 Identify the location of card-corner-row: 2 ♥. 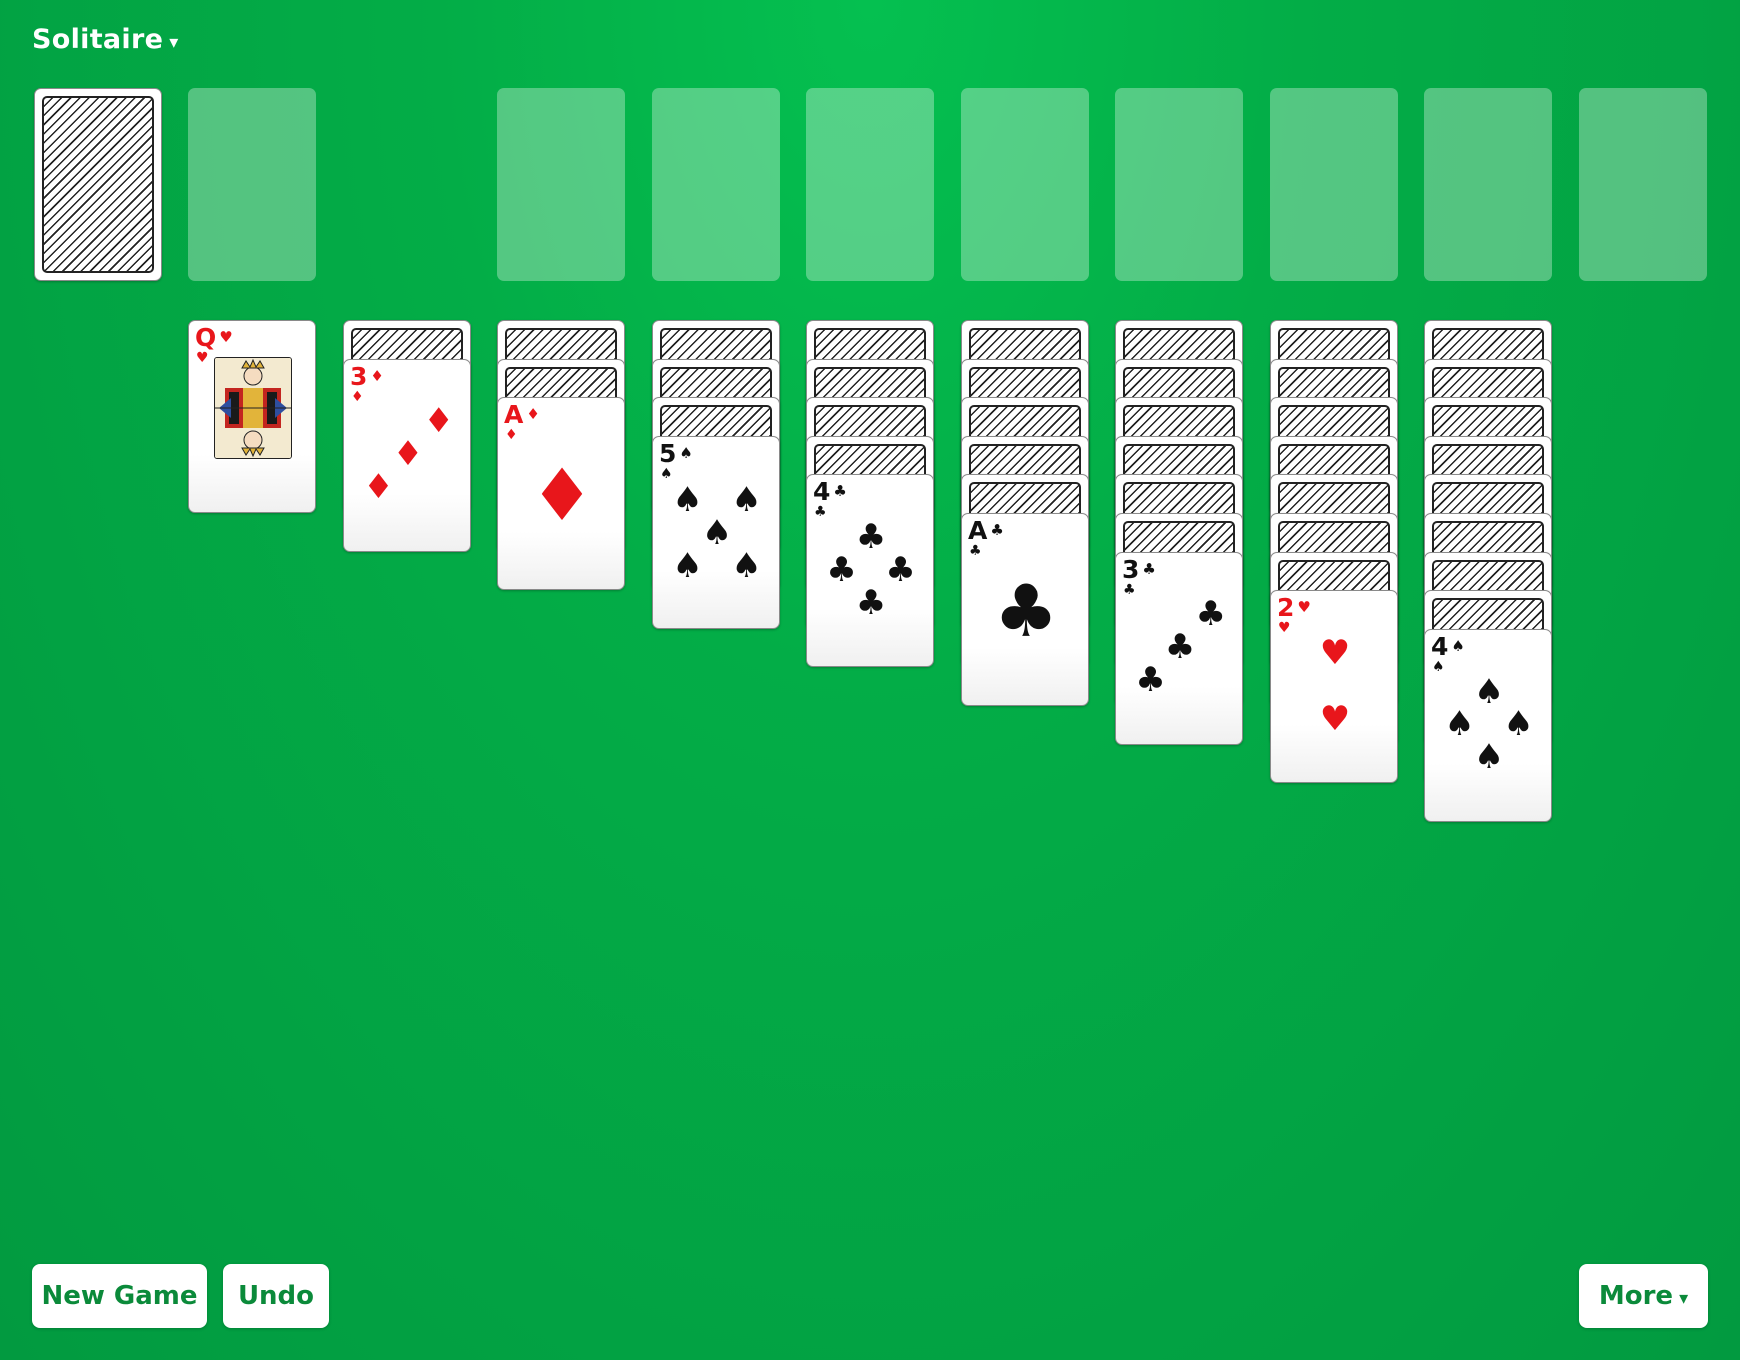
(1294, 607).